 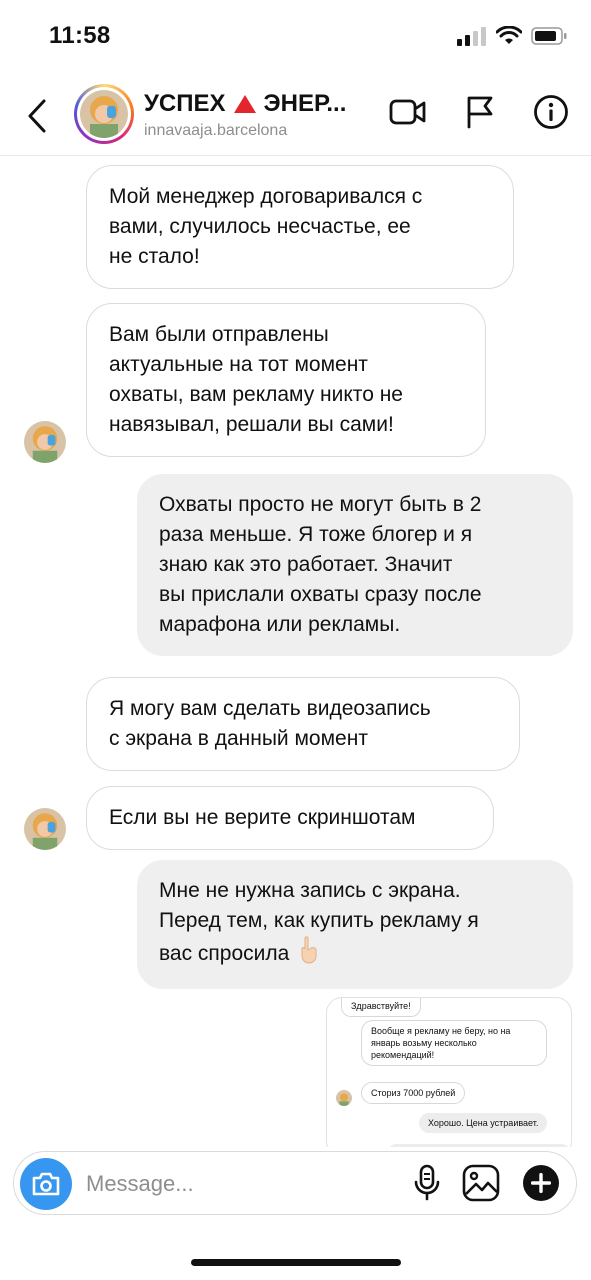 What do you see at coordinates (185, 103) in the screenshot?
I see `chat-title-part1: УСПЕХ` at bounding box center [185, 103].